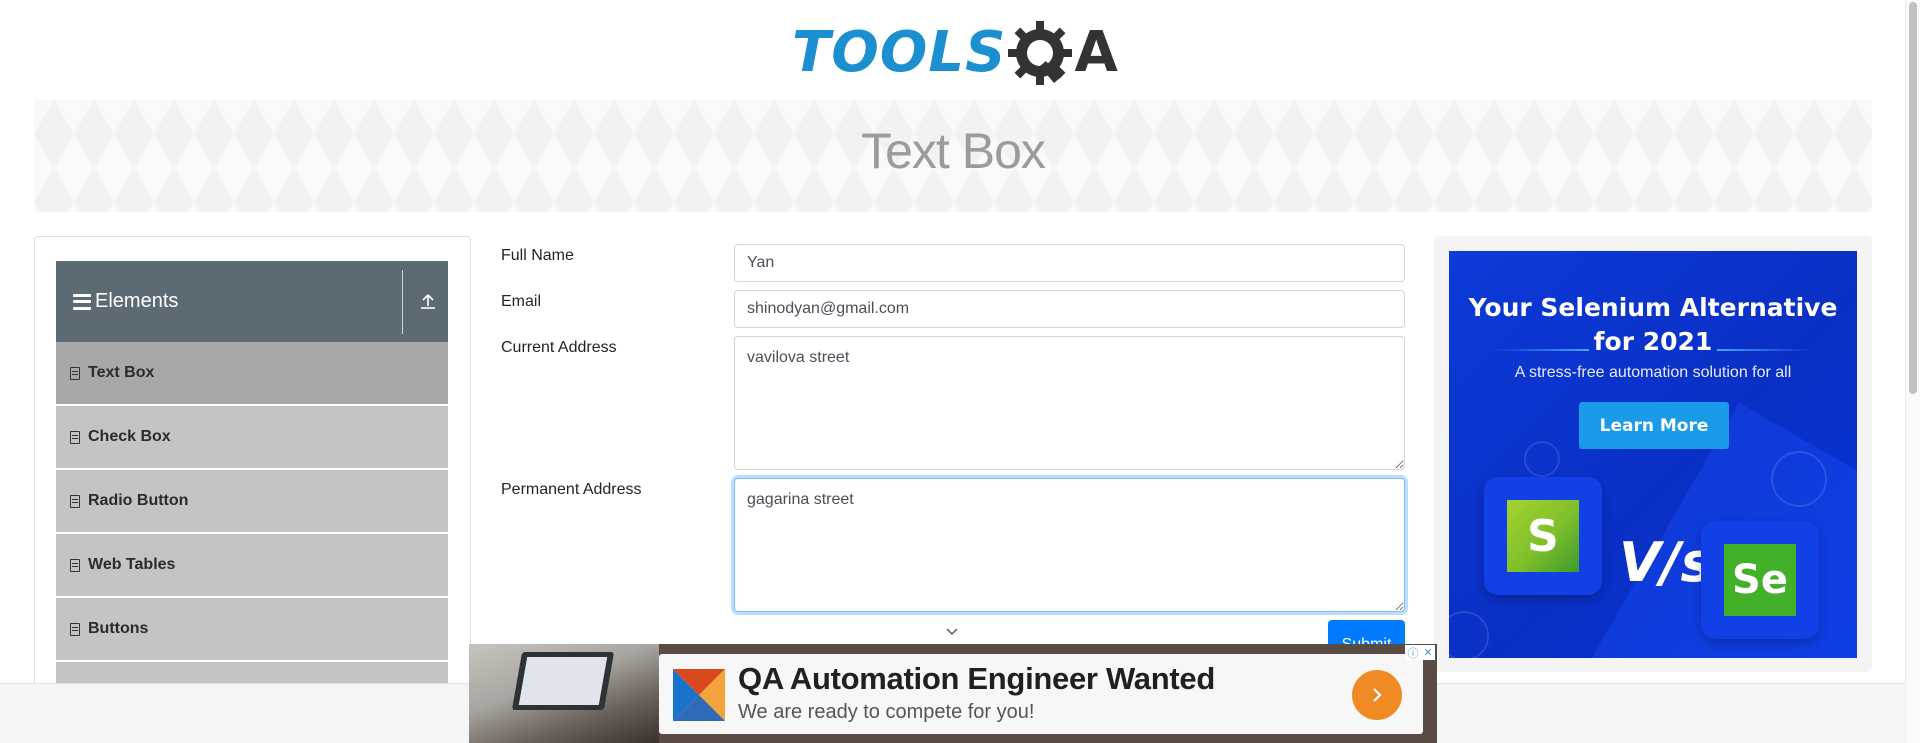 This screenshot has height=743, width=1920. What do you see at coordinates (521, 301) in the screenshot?
I see `email-label: Email` at bounding box center [521, 301].